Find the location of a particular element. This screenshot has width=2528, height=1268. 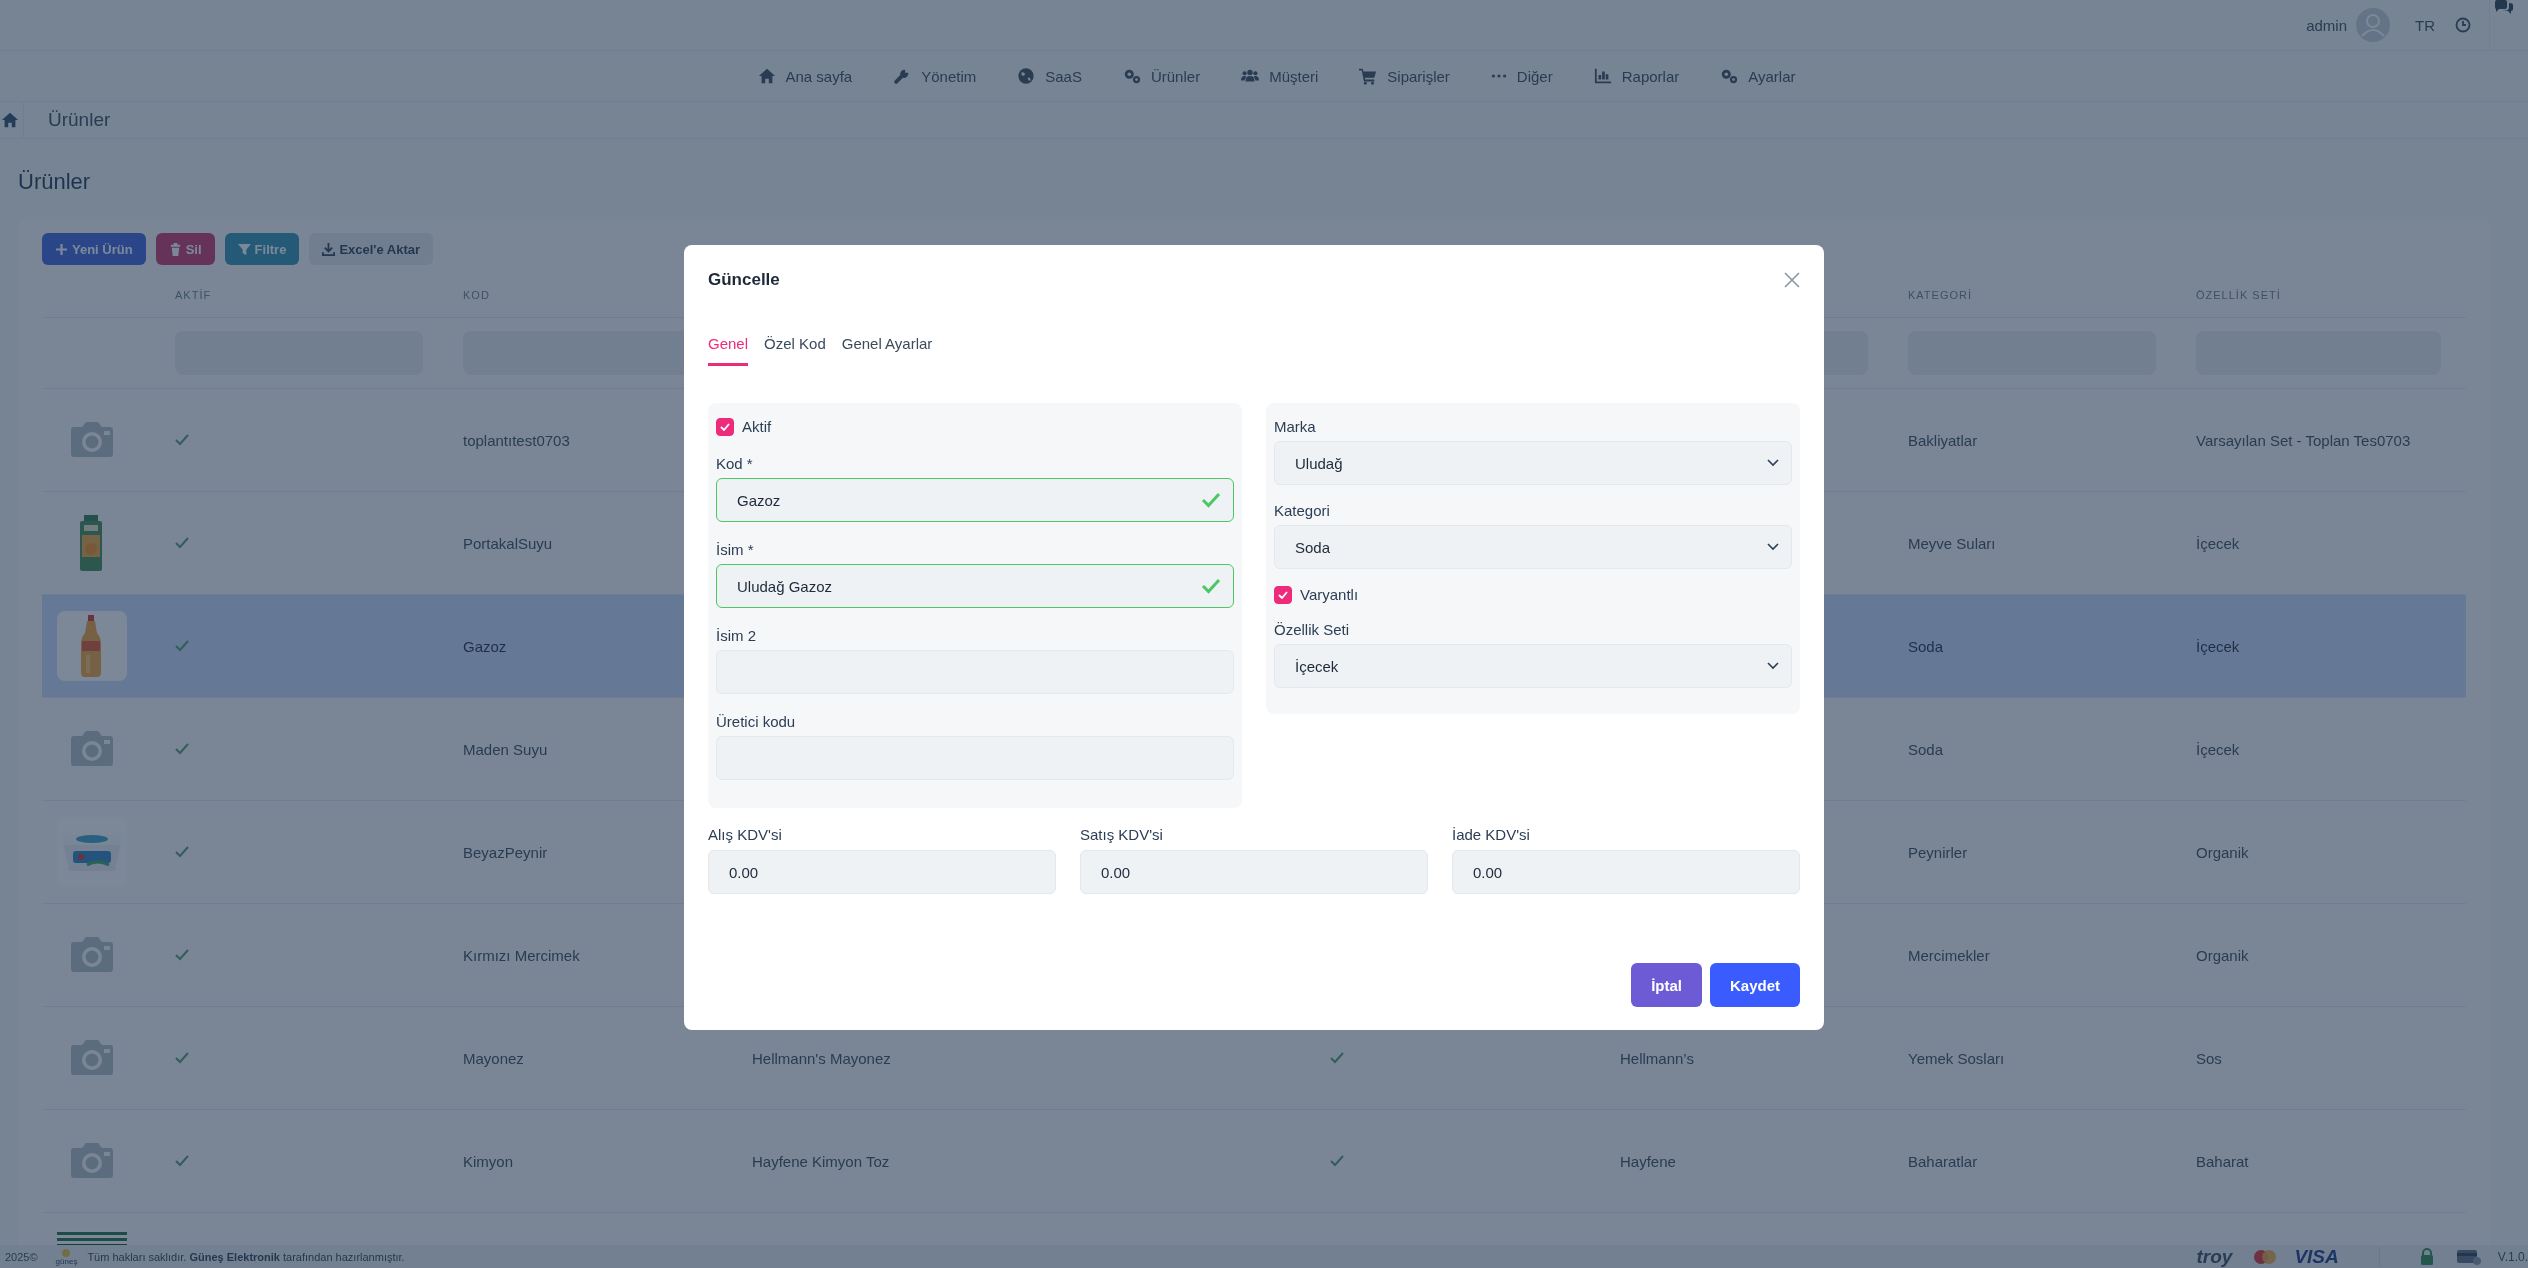

table-cell: Mayonez is located at coordinates (493, 1058).